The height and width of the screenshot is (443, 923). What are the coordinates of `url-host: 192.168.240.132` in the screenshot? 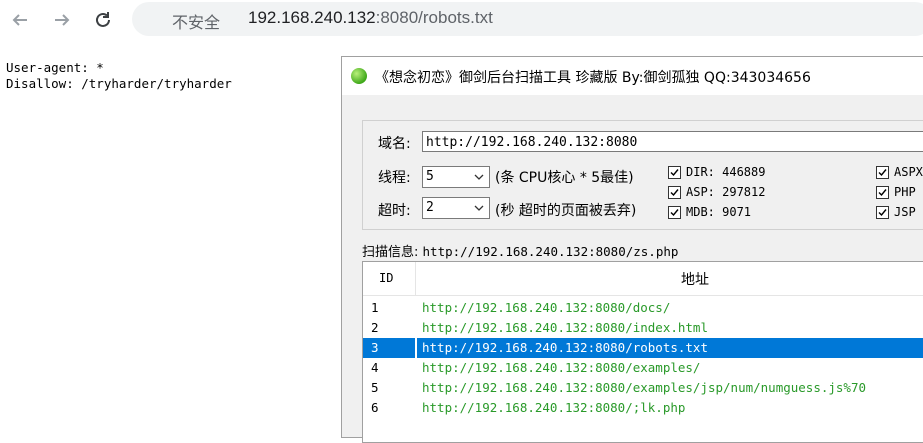 It's located at (312, 17).